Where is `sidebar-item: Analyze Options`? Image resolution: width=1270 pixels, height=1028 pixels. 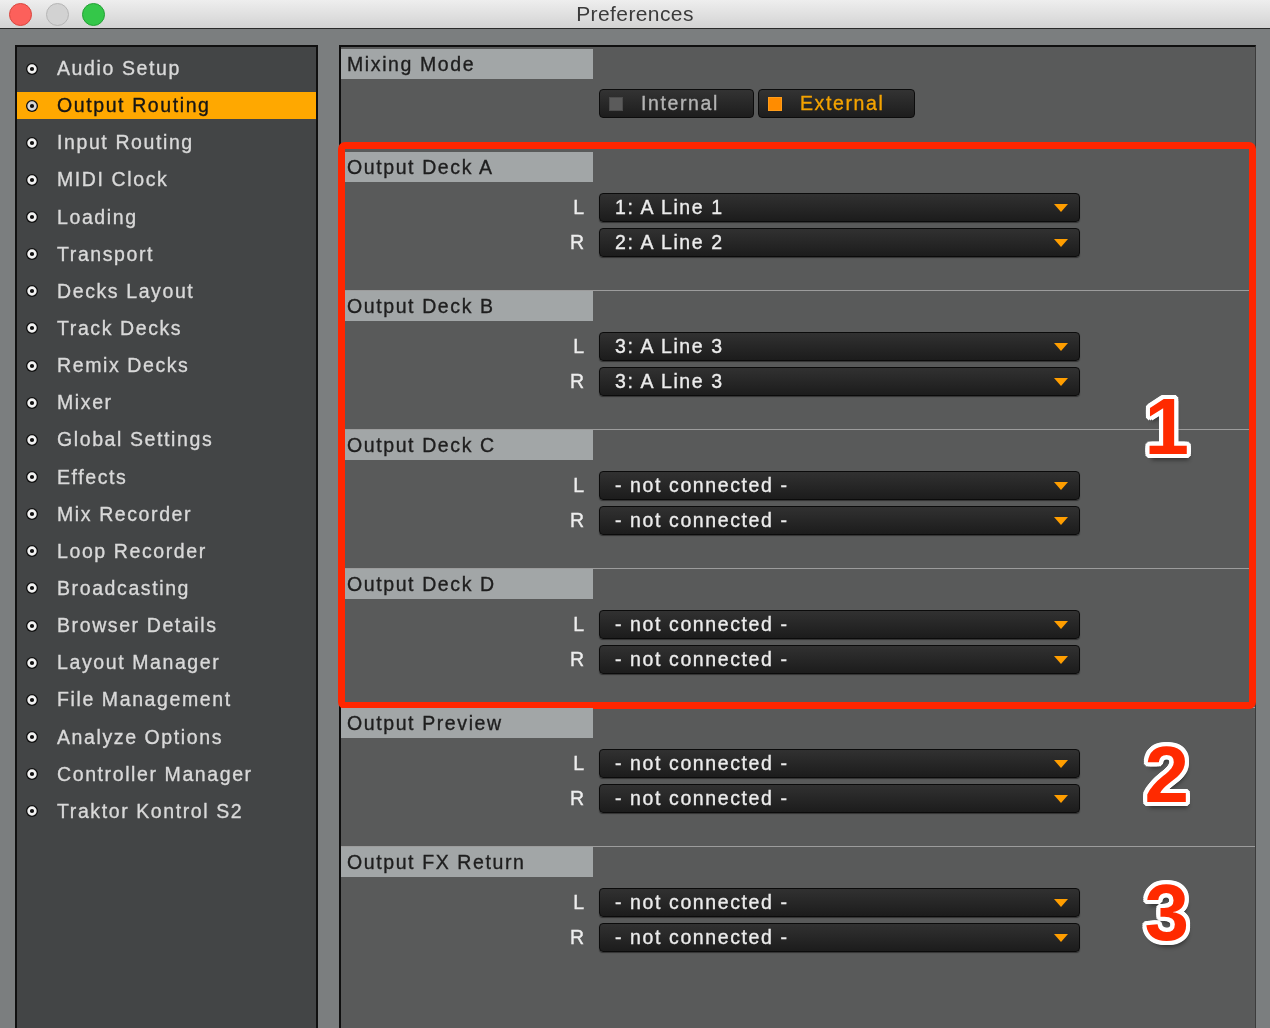 sidebar-item: Analyze Options is located at coordinates (166, 737).